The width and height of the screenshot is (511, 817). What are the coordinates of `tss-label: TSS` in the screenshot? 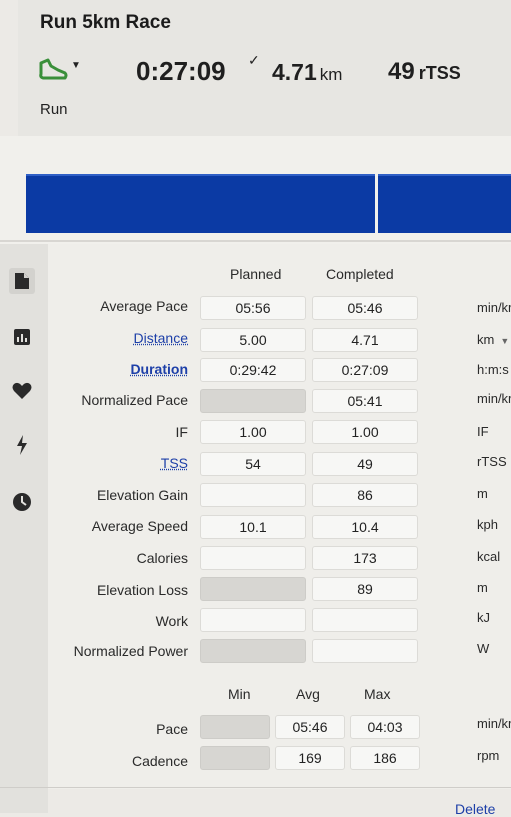 It's located at (174, 463).